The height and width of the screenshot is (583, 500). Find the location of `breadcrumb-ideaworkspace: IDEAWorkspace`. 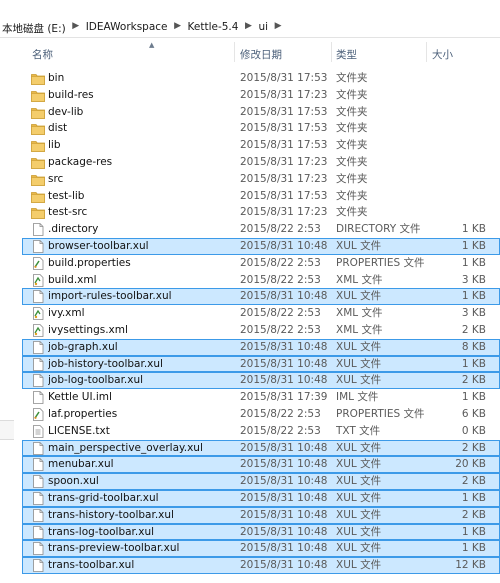

breadcrumb-ideaworkspace: IDEAWorkspace is located at coordinates (127, 27).